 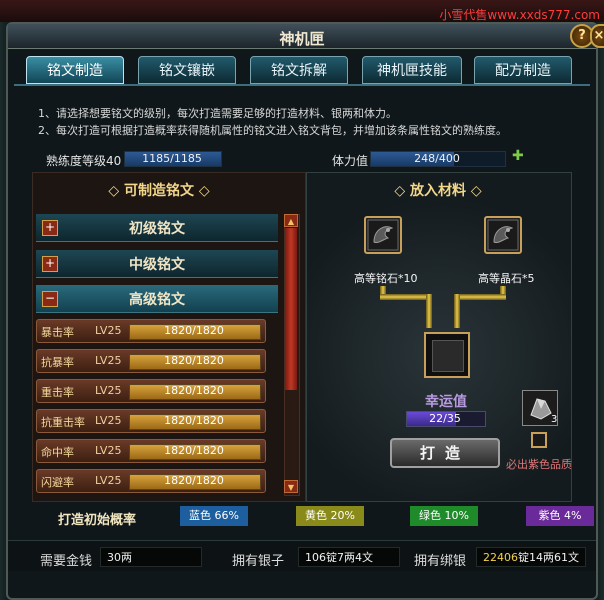 What do you see at coordinates (446, 402) in the screenshot?
I see `luck-label: 幸运值` at bounding box center [446, 402].